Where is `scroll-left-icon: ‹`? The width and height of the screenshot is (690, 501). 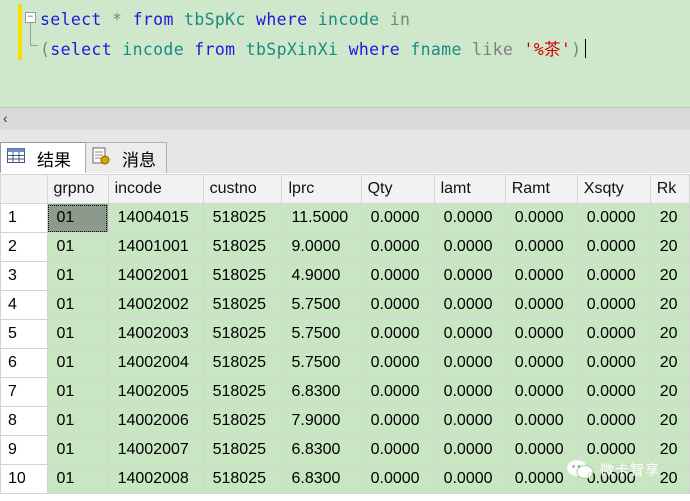 scroll-left-icon: ‹ is located at coordinates (5, 118).